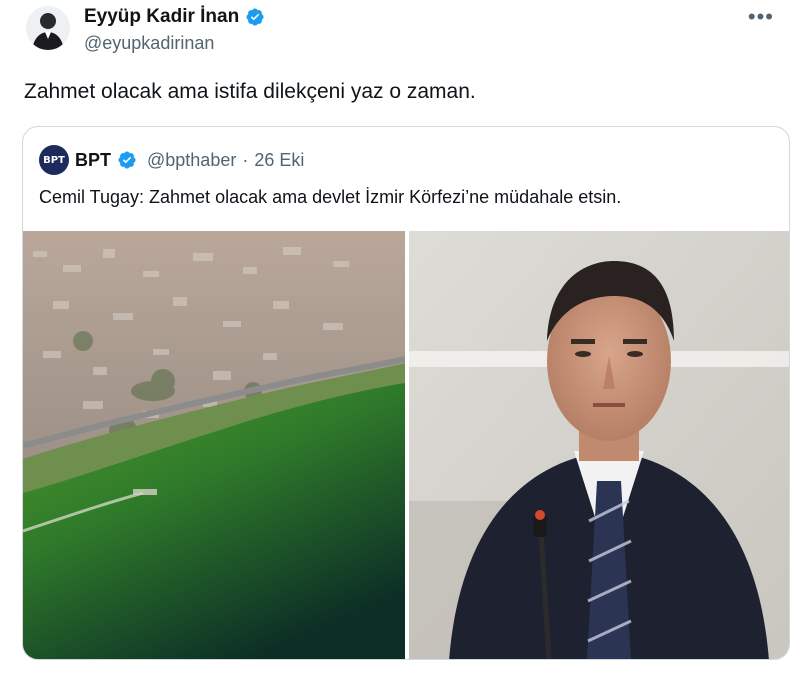  What do you see at coordinates (48, 28) in the screenshot?
I see `author-avatar` at bounding box center [48, 28].